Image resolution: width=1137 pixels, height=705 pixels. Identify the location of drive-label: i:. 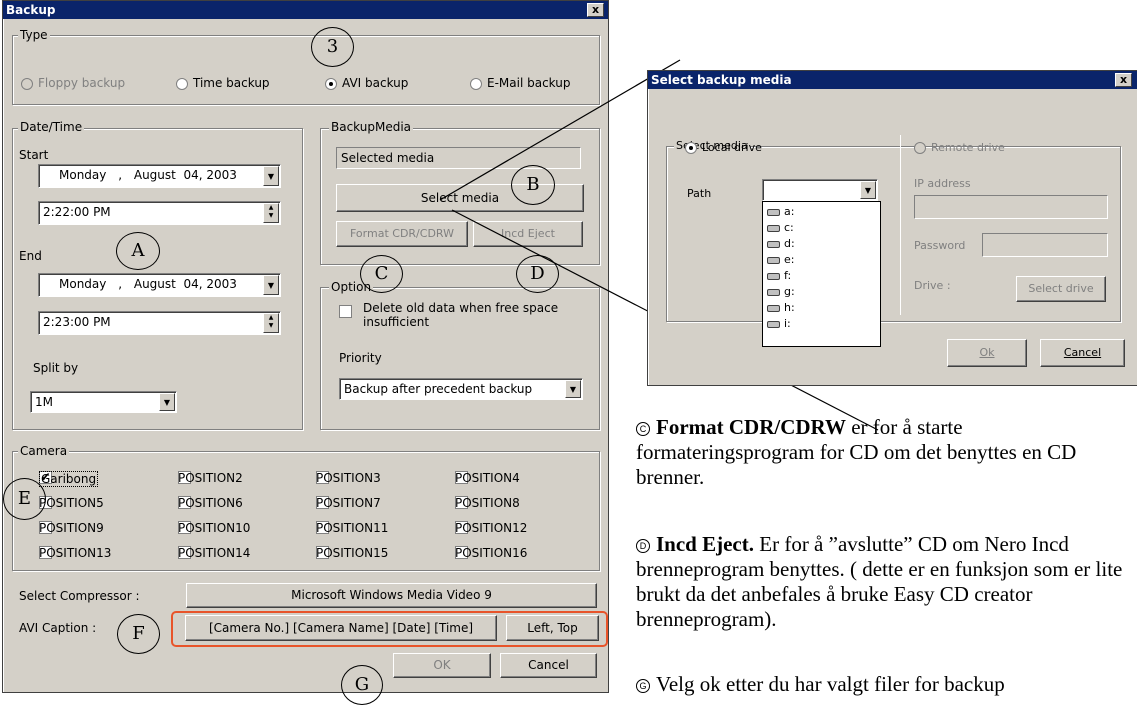
(787, 323).